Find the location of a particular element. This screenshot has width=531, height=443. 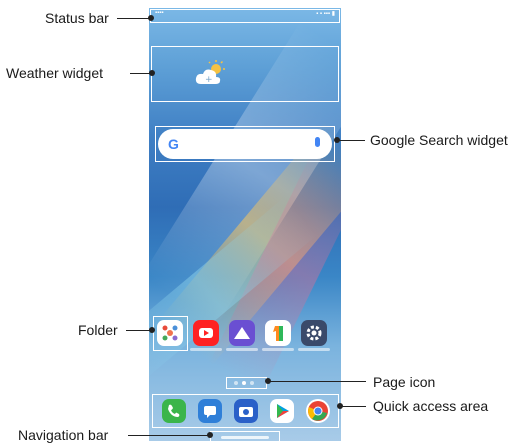

page-icon-highlight is located at coordinates (246, 383).